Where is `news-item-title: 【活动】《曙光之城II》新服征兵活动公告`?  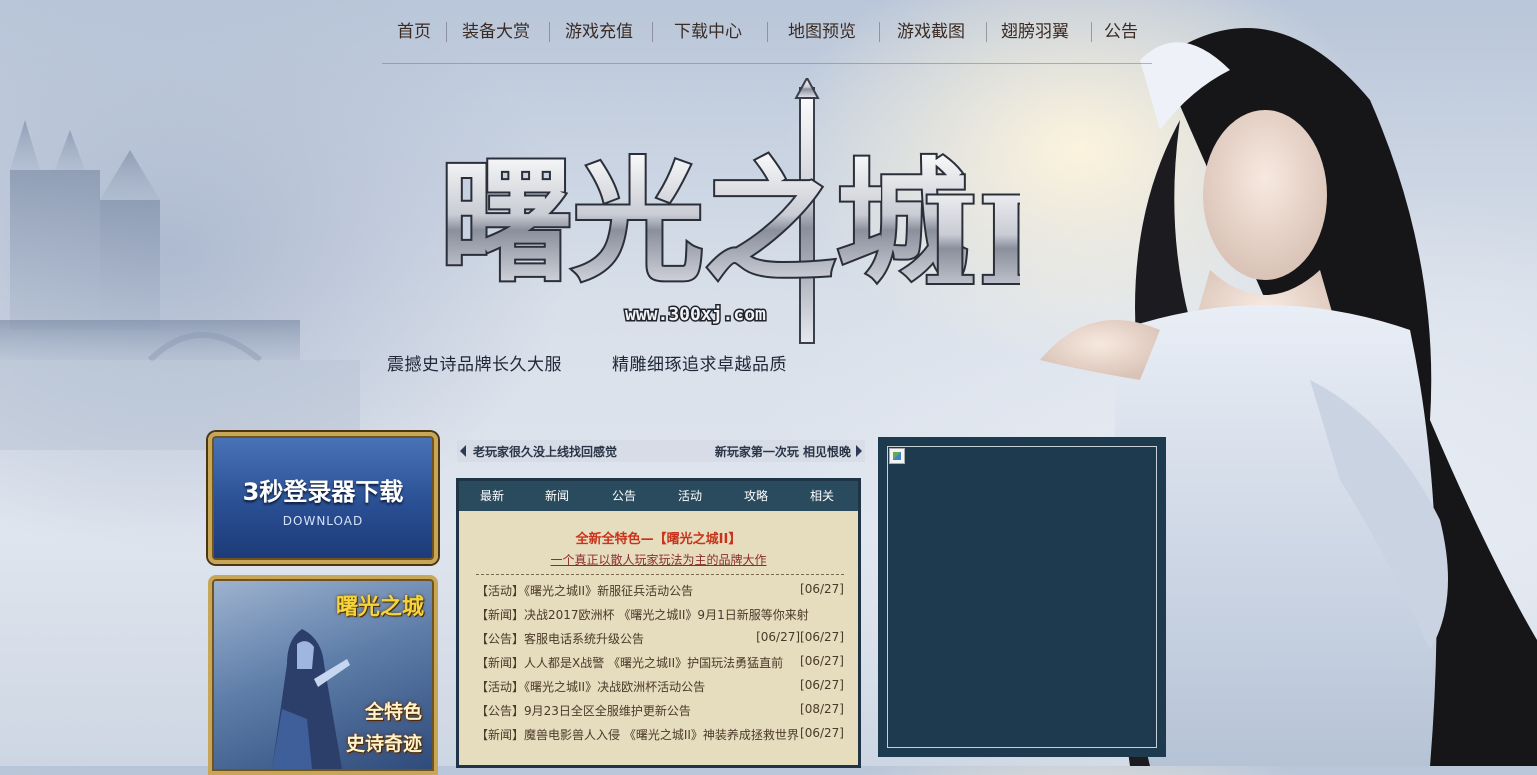 news-item-title: 【活动】《曙光之城II》新服征兵活动公告 is located at coordinates (584, 590).